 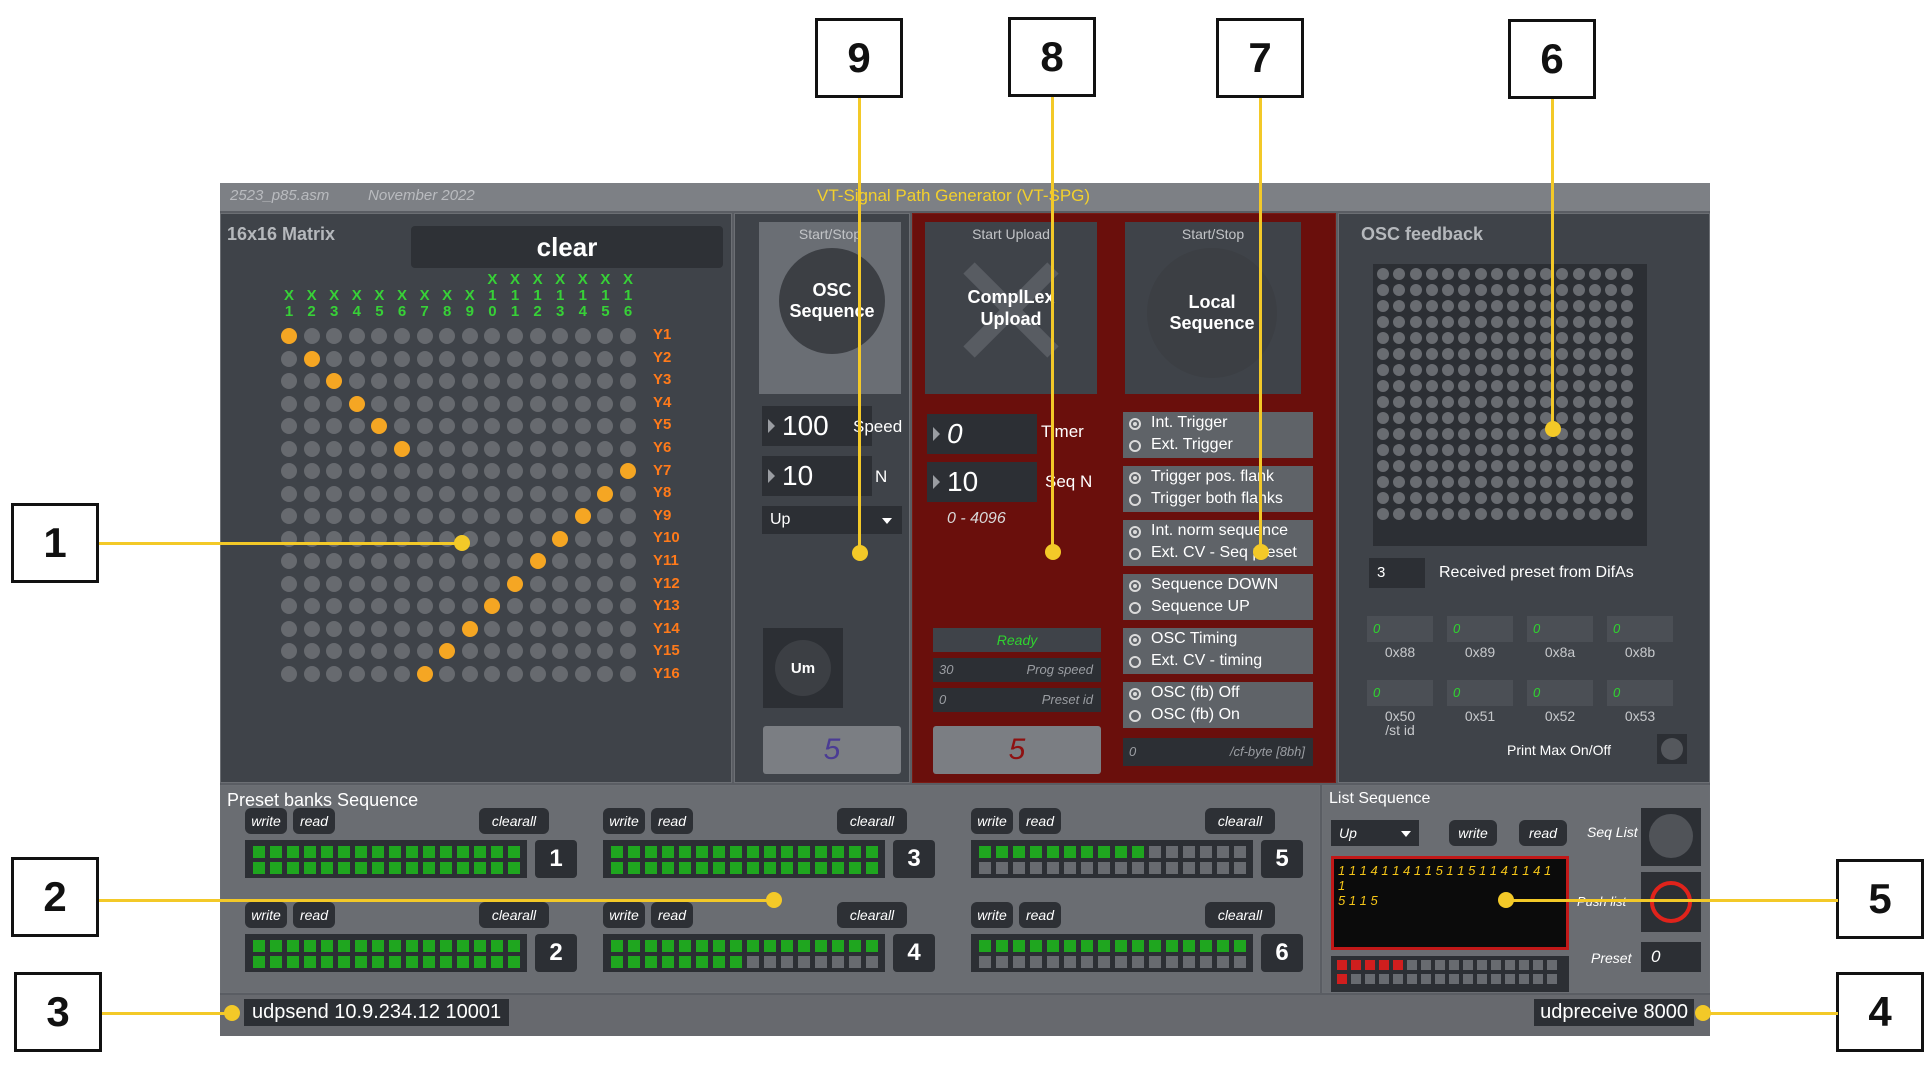 I want to click on bank-clearall-button: clearall, so click(x=1240, y=821).